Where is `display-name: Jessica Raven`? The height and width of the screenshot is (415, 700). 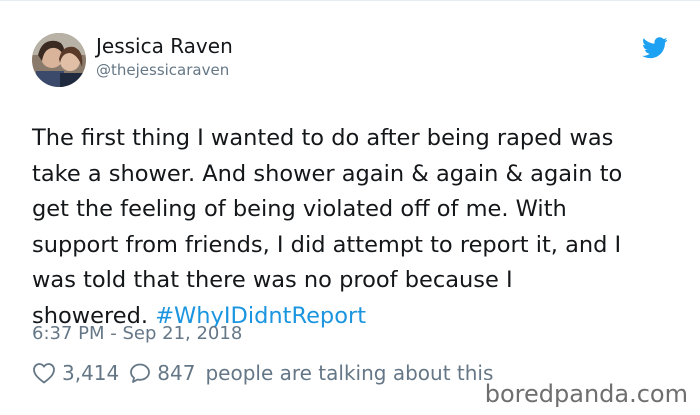 display-name: Jessica Raven is located at coordinates (164, 46).